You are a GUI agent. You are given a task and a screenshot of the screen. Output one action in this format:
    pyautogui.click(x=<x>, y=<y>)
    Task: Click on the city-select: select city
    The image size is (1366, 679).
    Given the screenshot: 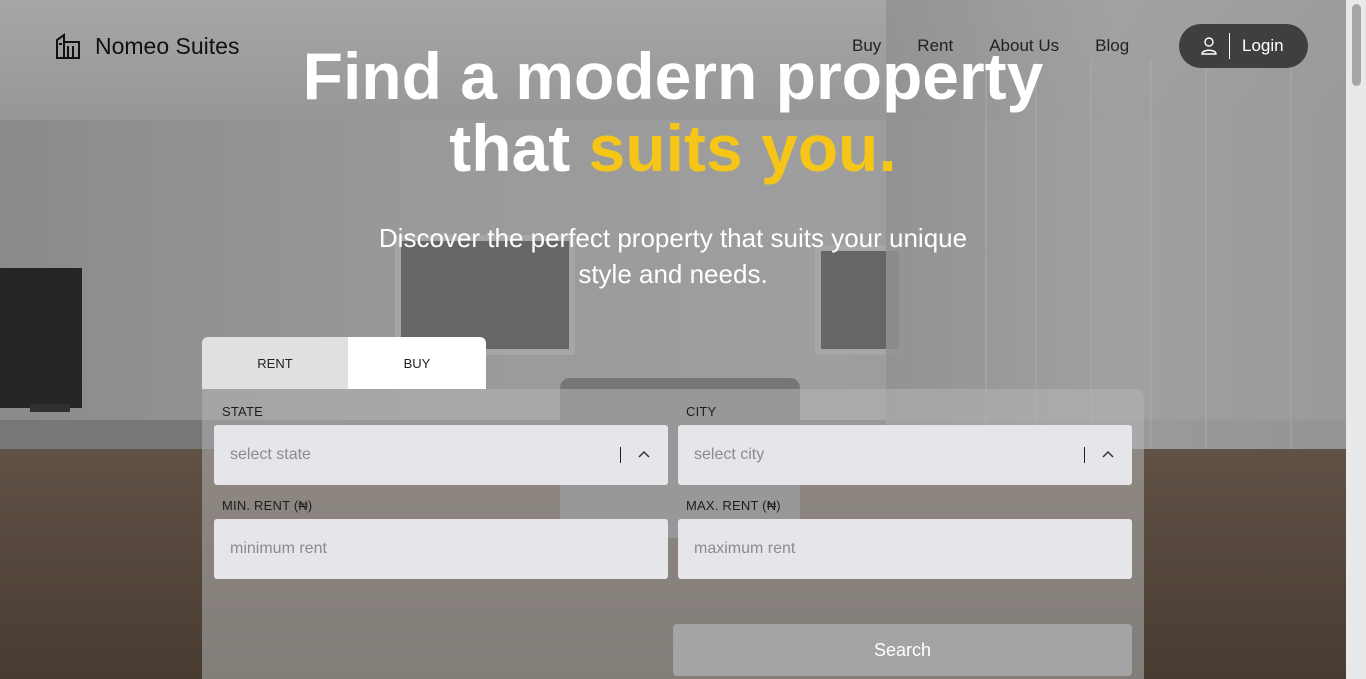 What is the action you would take?
    pyautogui.click(x=905, y=455)
    